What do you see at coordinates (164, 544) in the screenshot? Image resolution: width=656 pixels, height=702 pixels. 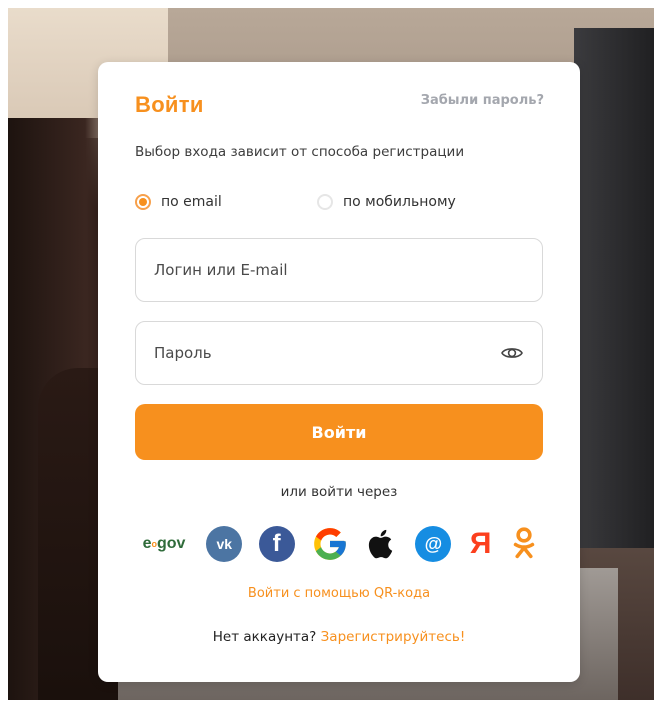 I see `egov-logo: e o gov` at bounding box center [164, 544].